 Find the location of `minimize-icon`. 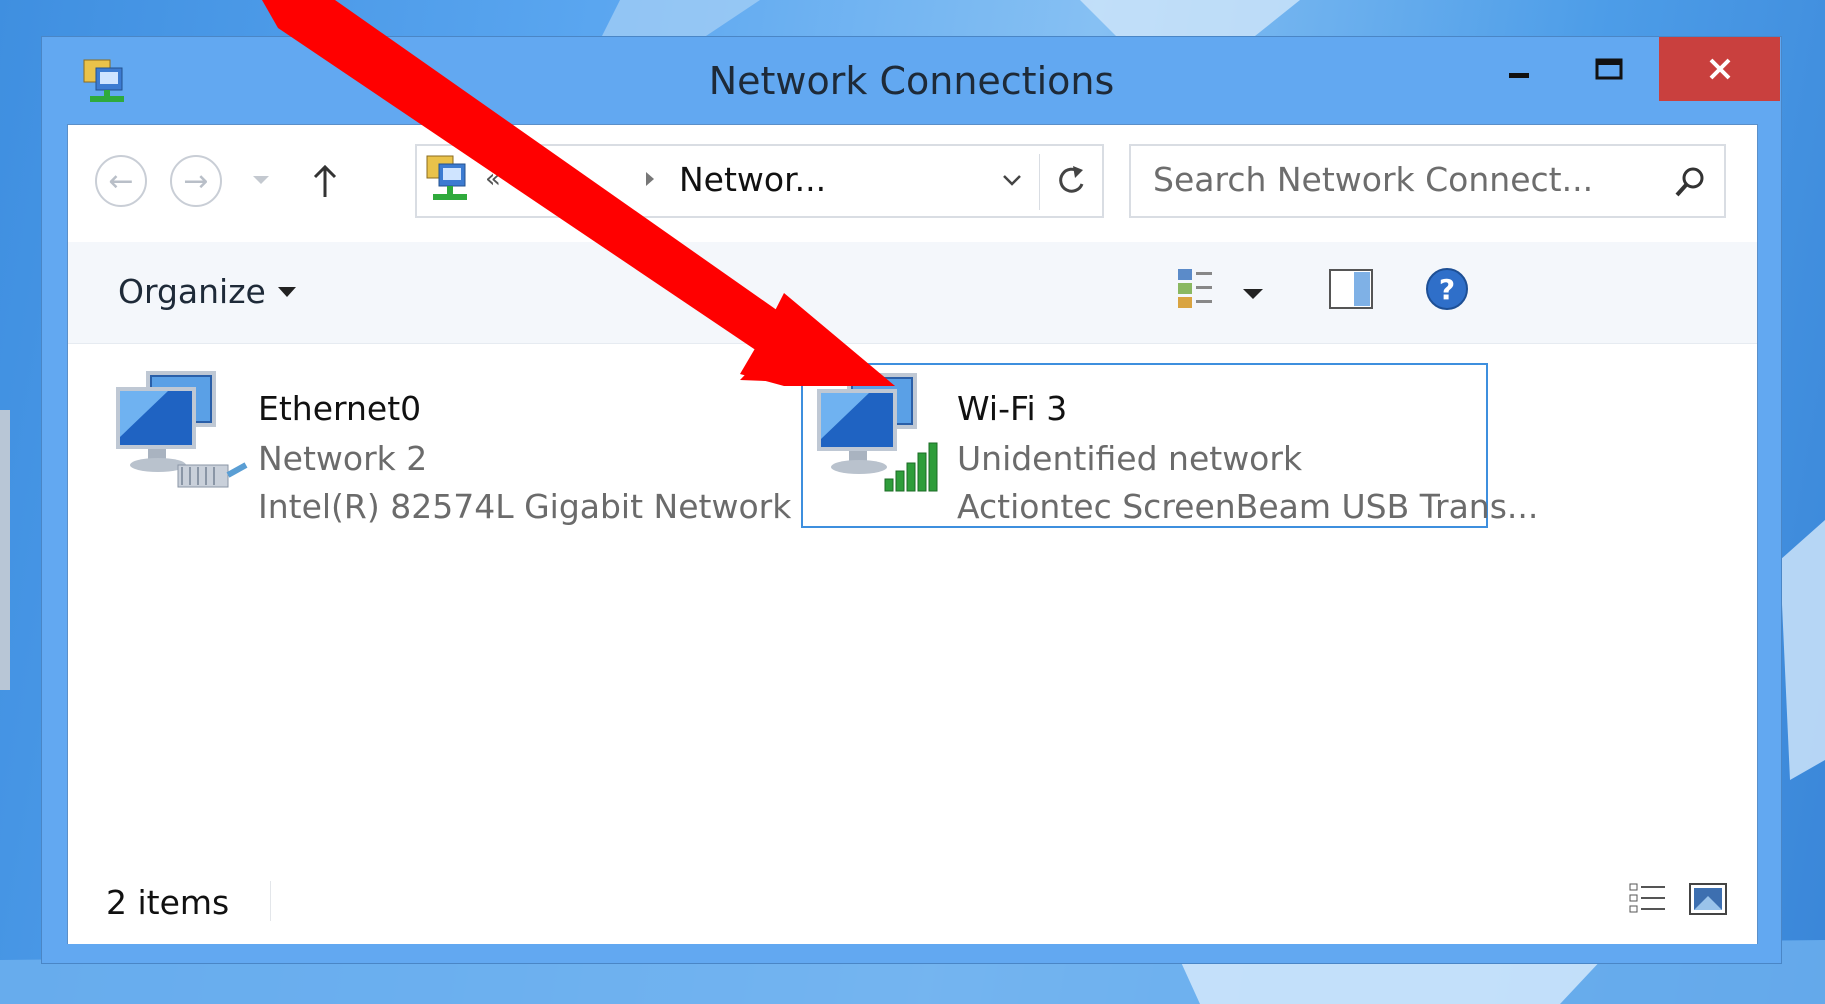

minimize-icon is located at coordinates (1519, 75).